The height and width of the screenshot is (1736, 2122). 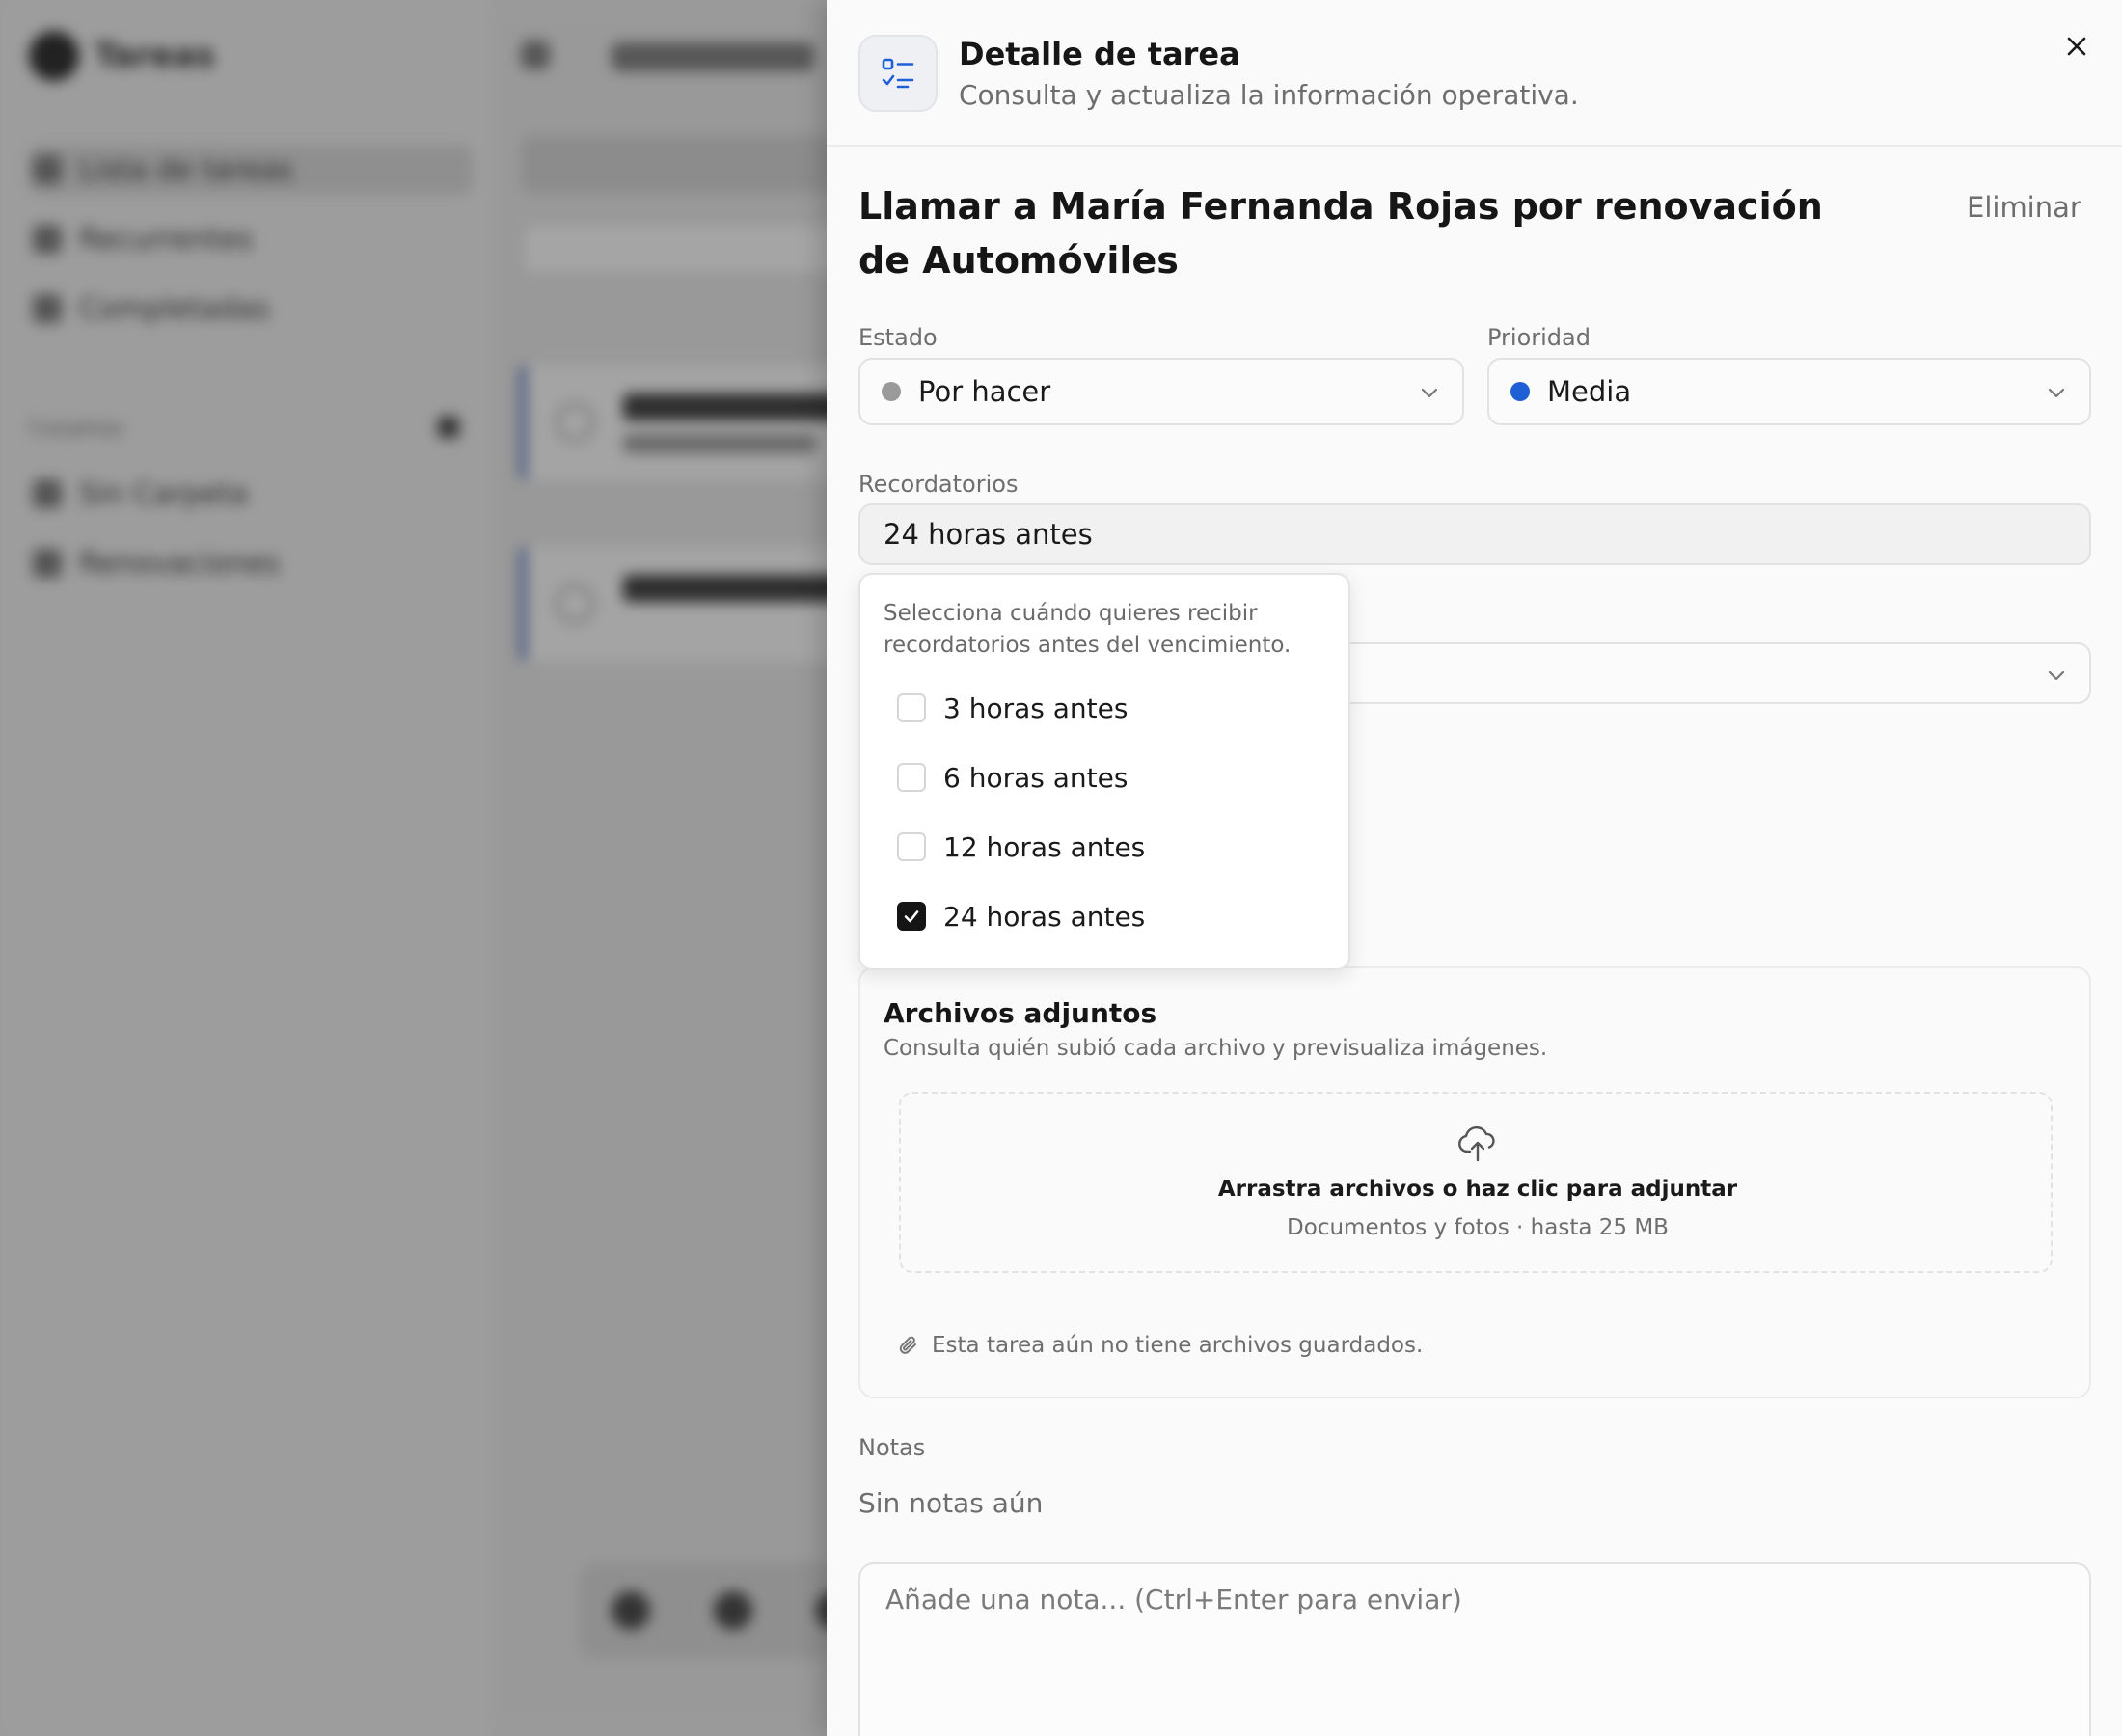 What do you see at coordinates (985, 392) in the screenshot?
I see `status-value: Por hacer` at bounding box center [985, 392].